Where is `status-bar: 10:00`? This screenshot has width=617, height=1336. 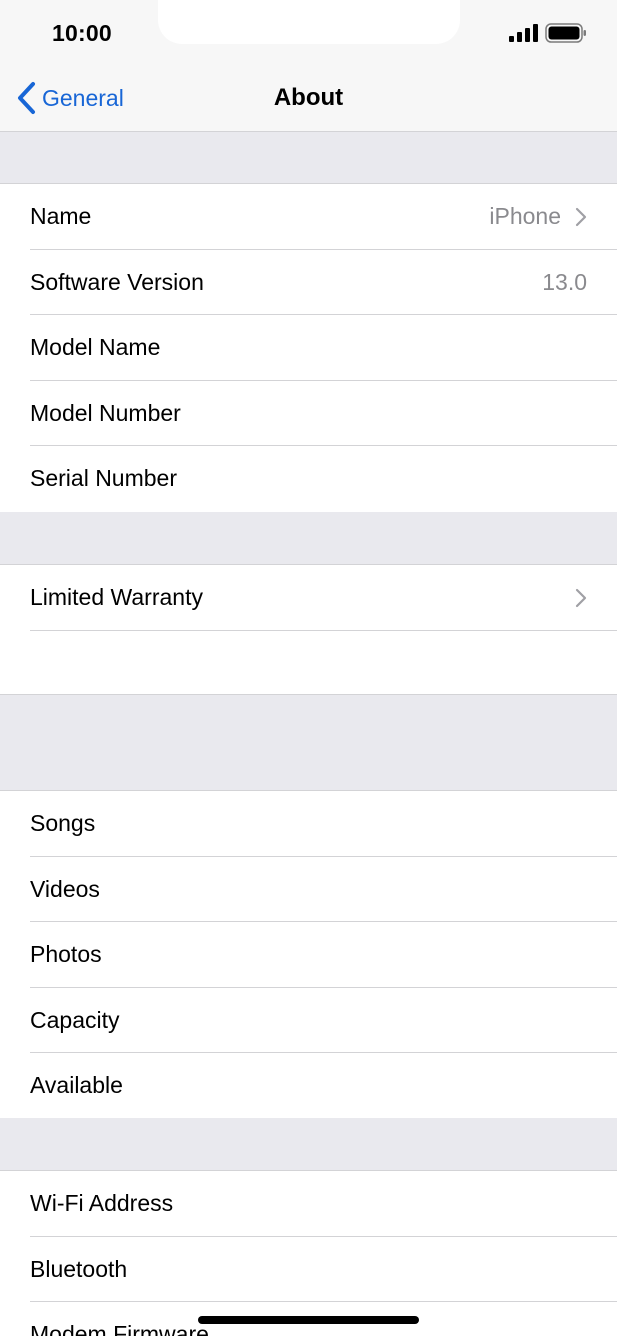
status-bar: 10:00 is located at coordinates (308, 33).